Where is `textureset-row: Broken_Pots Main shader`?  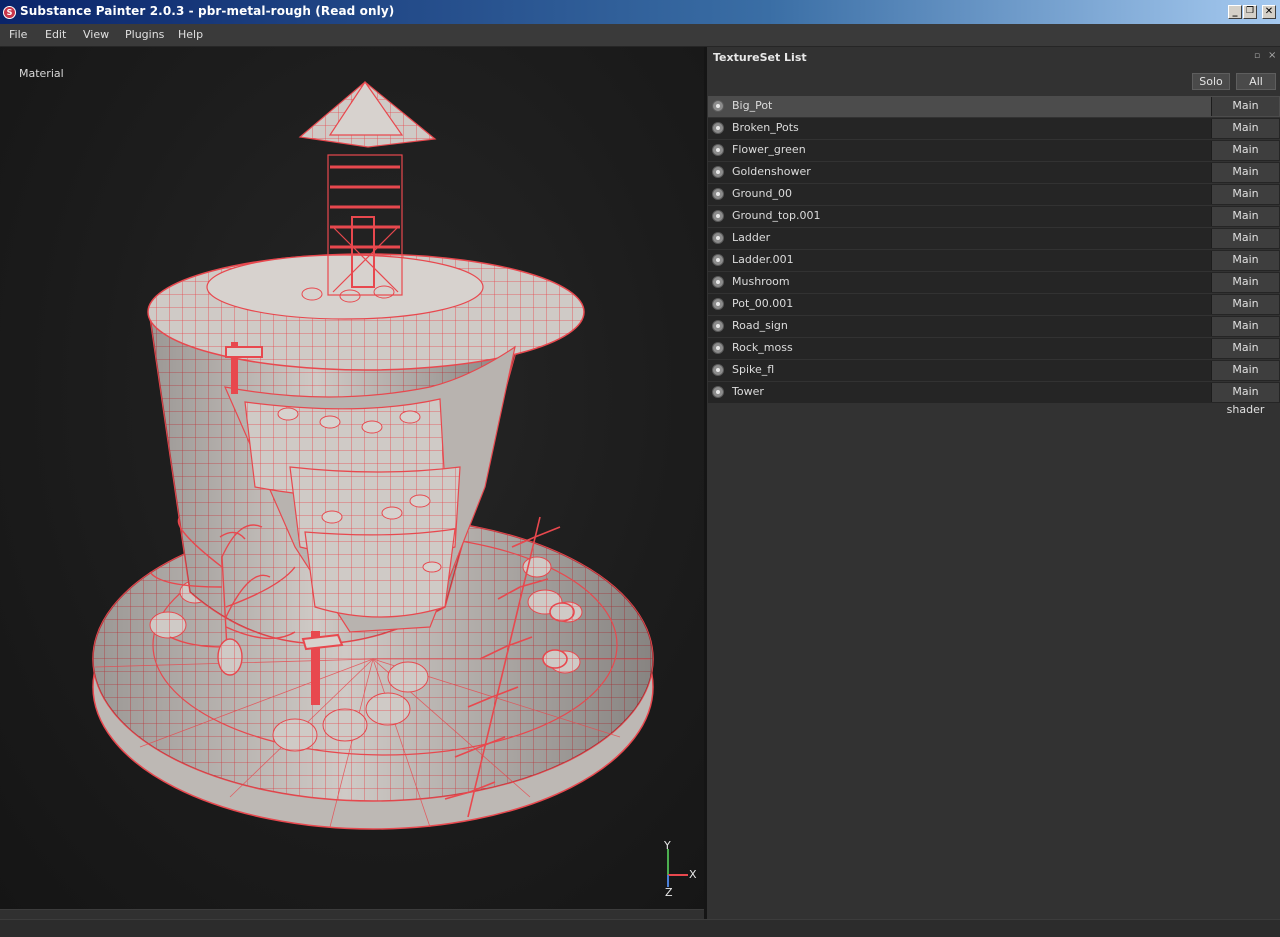
textureset-row: Broken_Pots Main shader is located at coordinates (994, 135).